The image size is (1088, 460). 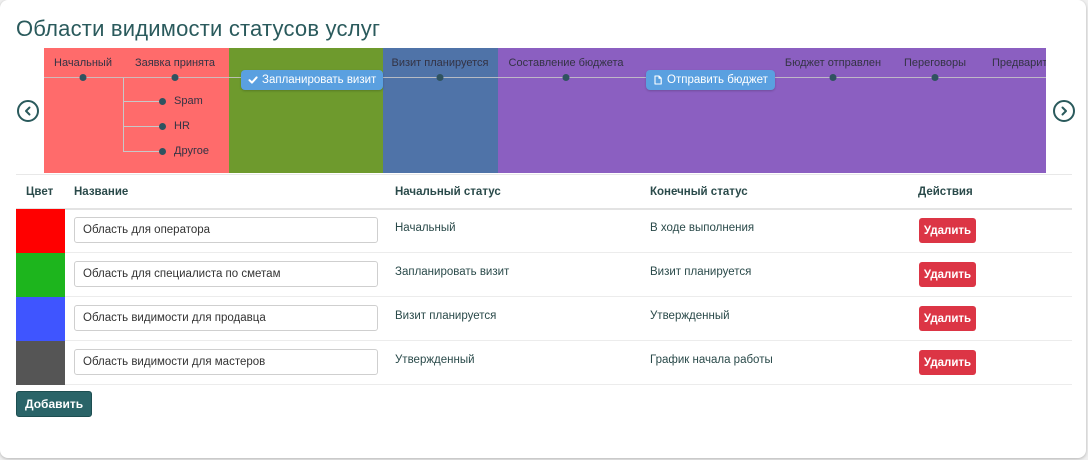 I want to click on status-label: Предварите, so click(x=1019, y=63).